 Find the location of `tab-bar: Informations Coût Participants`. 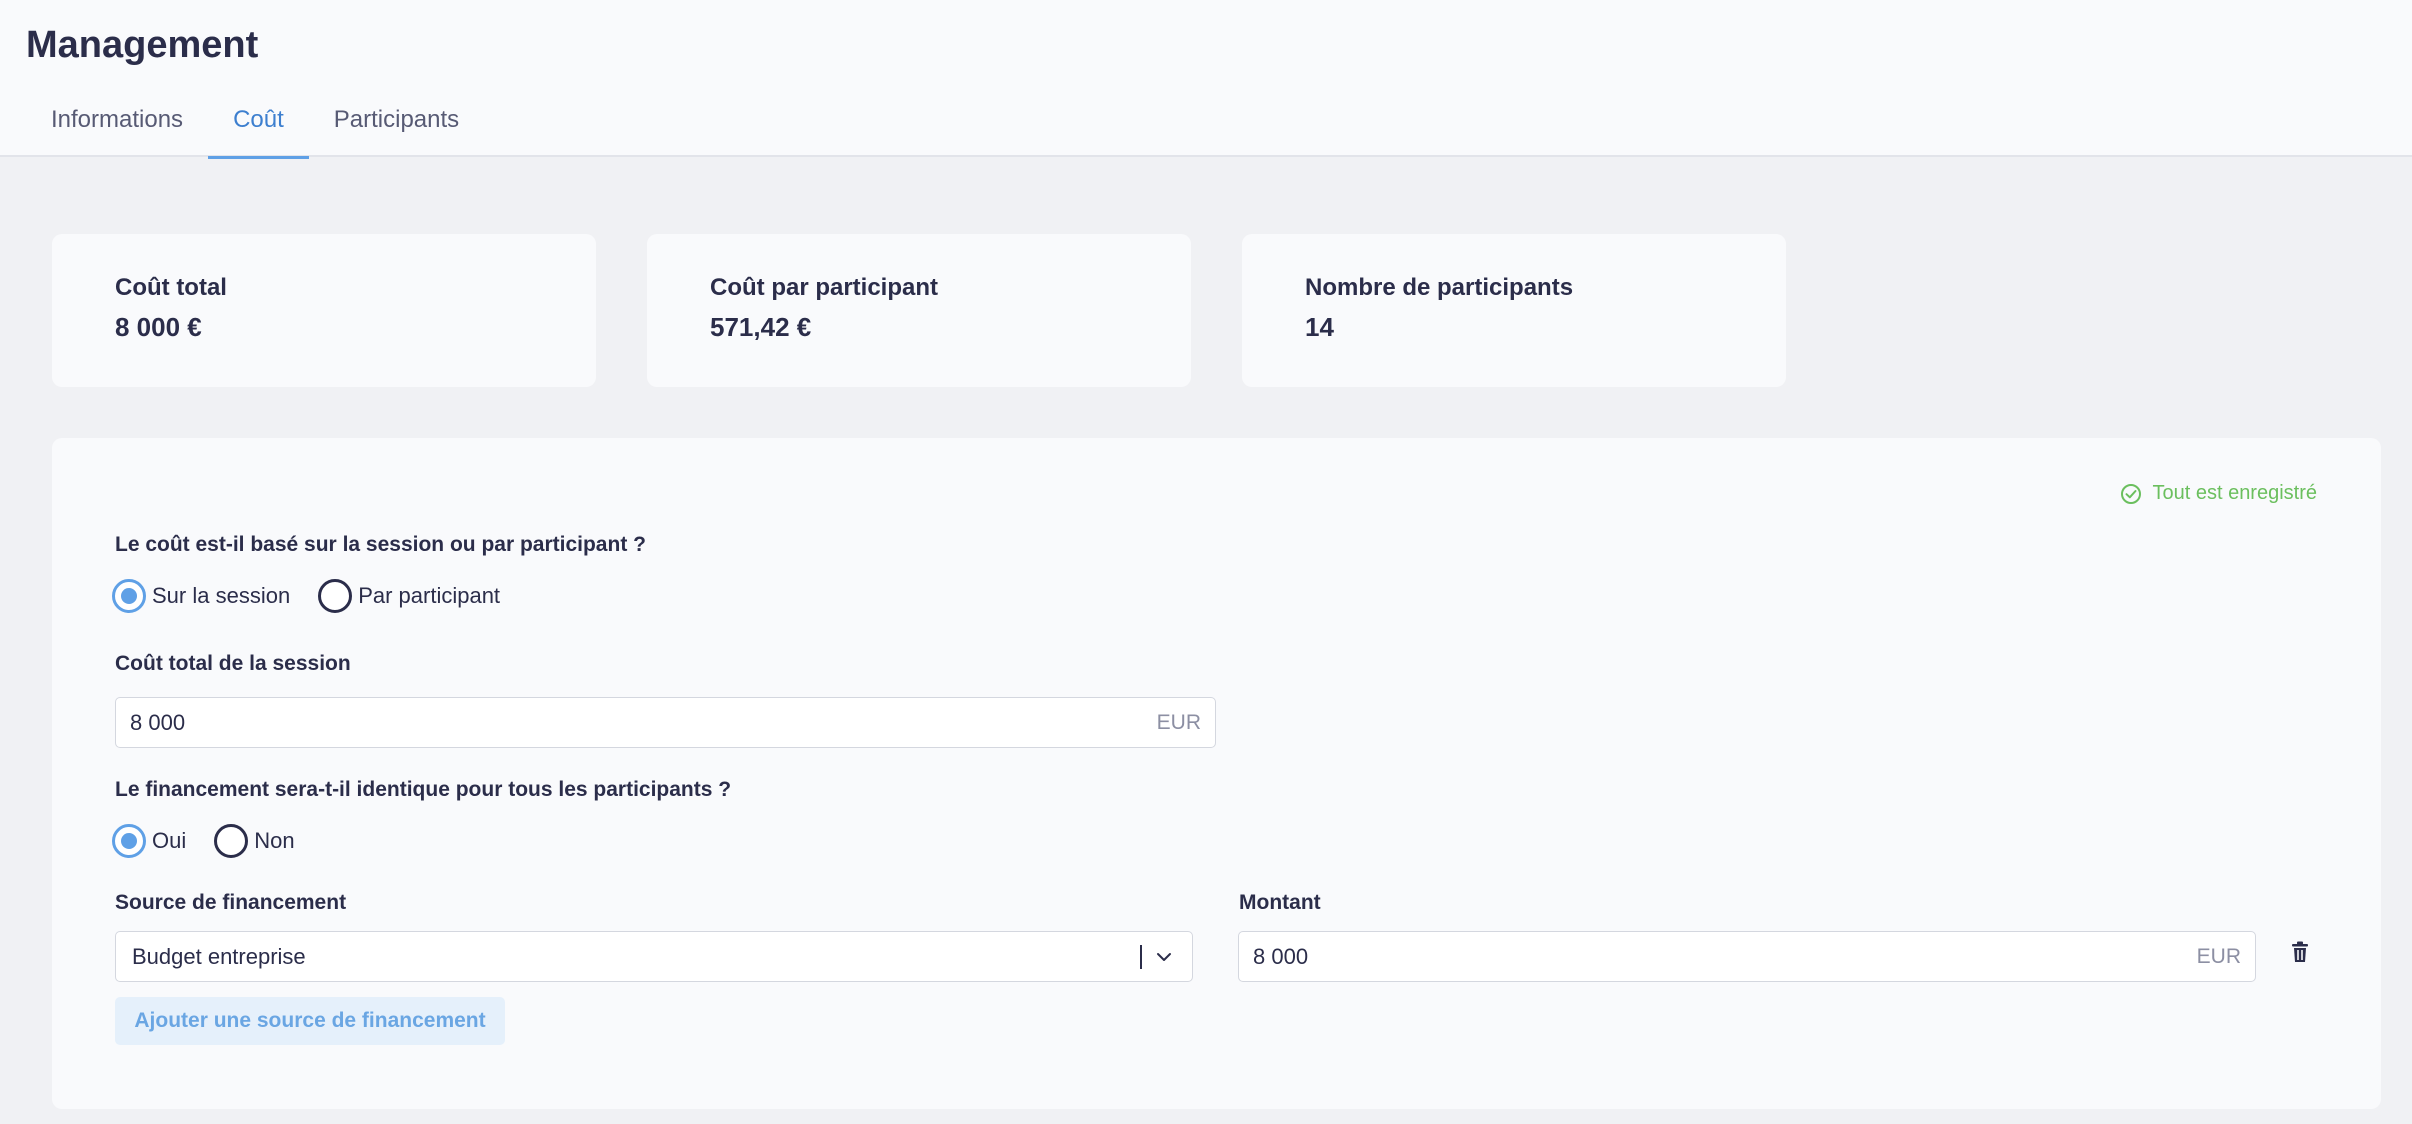

tab-bar: Informations Coût Participants is located at coordinates (255, 129).